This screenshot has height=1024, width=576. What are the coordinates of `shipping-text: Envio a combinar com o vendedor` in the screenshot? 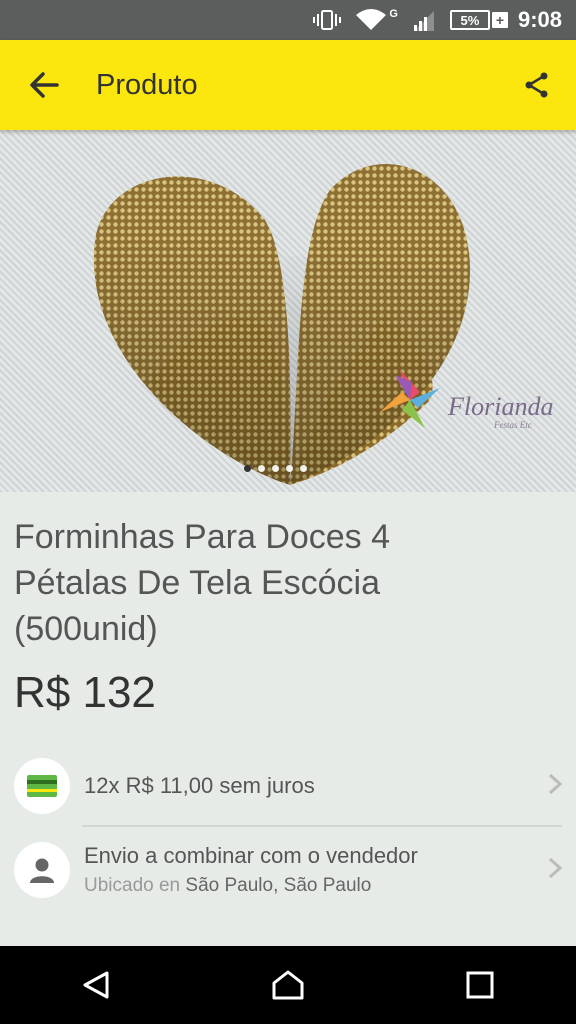 It's located at (251, 855).